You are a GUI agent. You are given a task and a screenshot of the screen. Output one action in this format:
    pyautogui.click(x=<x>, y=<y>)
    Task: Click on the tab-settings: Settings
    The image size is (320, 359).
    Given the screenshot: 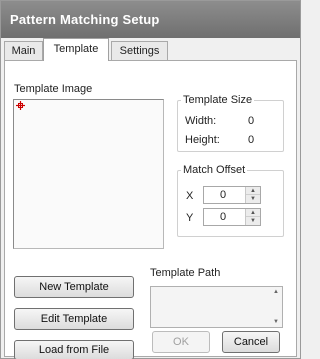 What is the action you would take?
    pyautogui.click(x=139, y=50)
    